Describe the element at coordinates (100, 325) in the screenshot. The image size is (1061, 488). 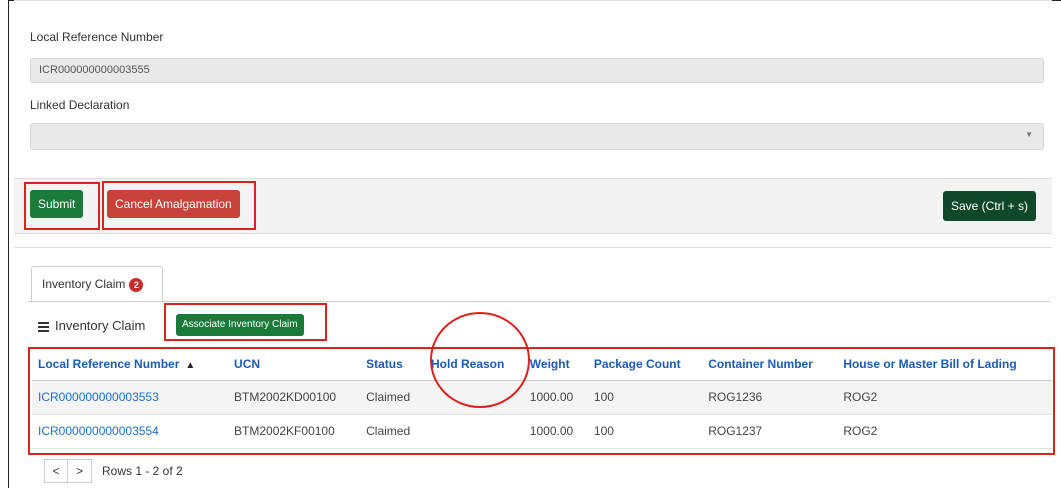
I see `section-title: Inventory Claim` at that location.